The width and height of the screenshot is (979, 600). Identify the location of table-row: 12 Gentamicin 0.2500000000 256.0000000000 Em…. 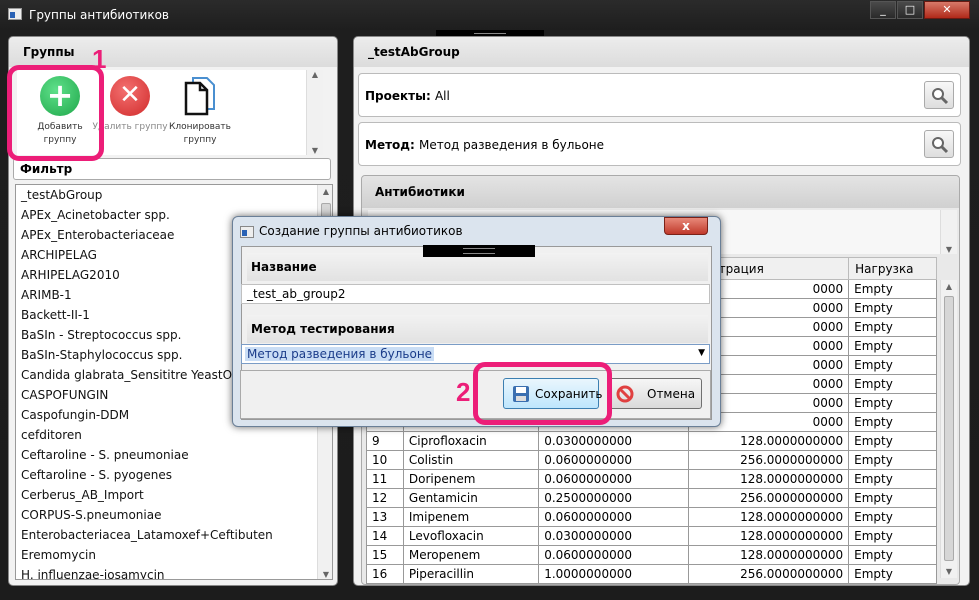
(651, 498).